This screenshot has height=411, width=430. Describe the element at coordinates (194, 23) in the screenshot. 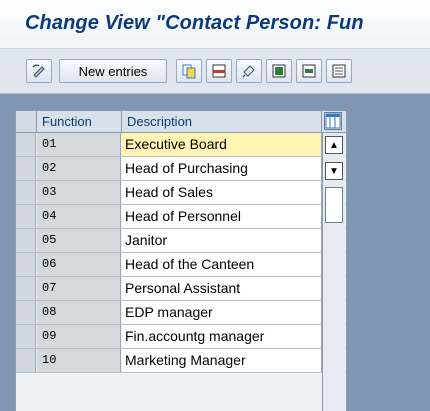

I see `page-title: Change View "Contact Person: Fun` at that location.